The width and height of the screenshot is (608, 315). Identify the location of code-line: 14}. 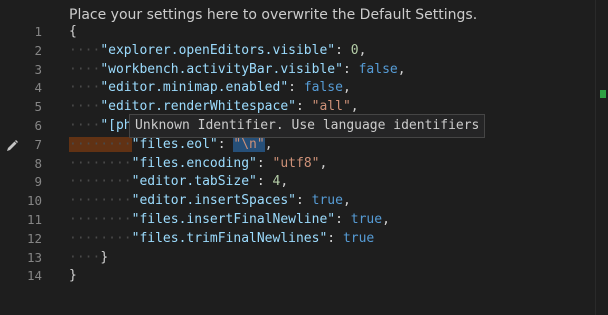
(298, 275).